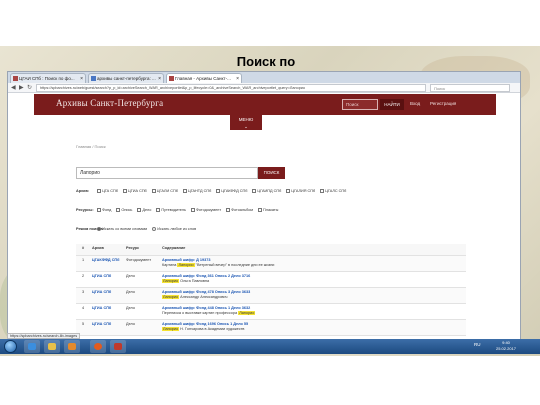 The width and height of the screenshot is (540, 405). I want to click on site-title: Архивы Санкт-Петербурга, so click(109, 103).